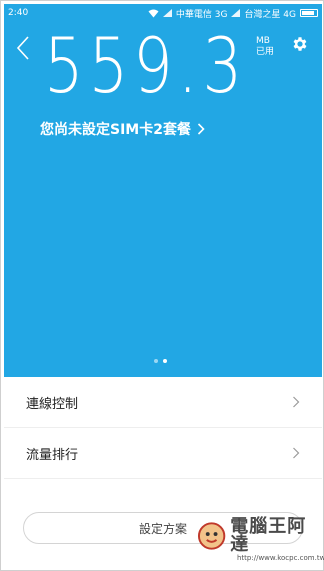 This screenshot has height=571, width=324. What do you see at coordinates (160, 361) in the screenshot?
I see `page-indicator` at bounding box center [160, 361].